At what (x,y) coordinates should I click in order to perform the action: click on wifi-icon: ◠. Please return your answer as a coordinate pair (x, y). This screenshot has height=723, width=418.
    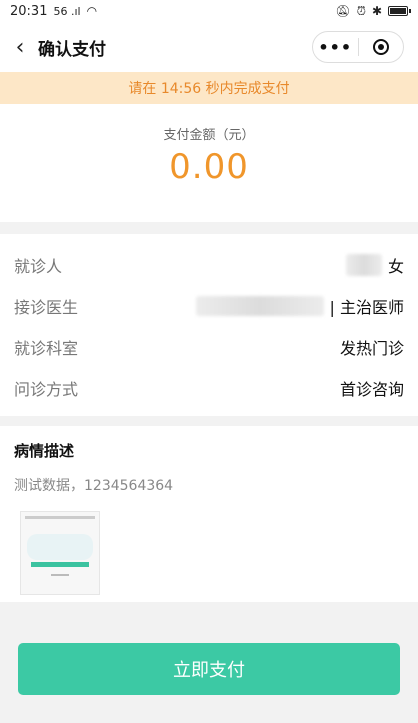
    Looking at the image, I should click on (92, 11).